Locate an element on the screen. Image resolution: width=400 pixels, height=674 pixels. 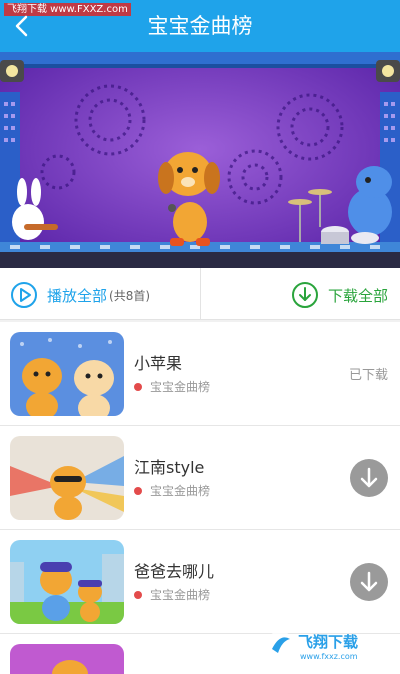
download-all-button: 下载全部 is located at coordinates (339, 295).